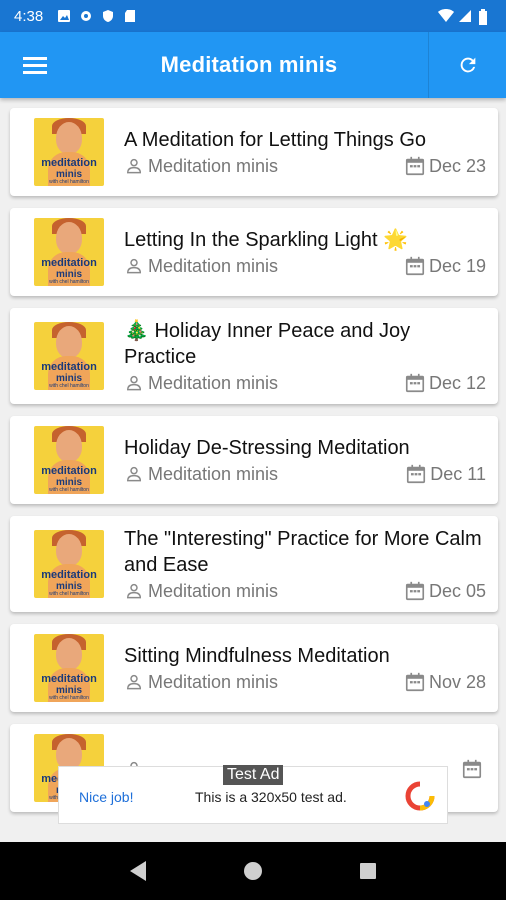 This screenshot has height=900, width=506. Describe the element at coordinates (253, 775) in the screenshot. I see `ad-tag: Test Ad` at that location.